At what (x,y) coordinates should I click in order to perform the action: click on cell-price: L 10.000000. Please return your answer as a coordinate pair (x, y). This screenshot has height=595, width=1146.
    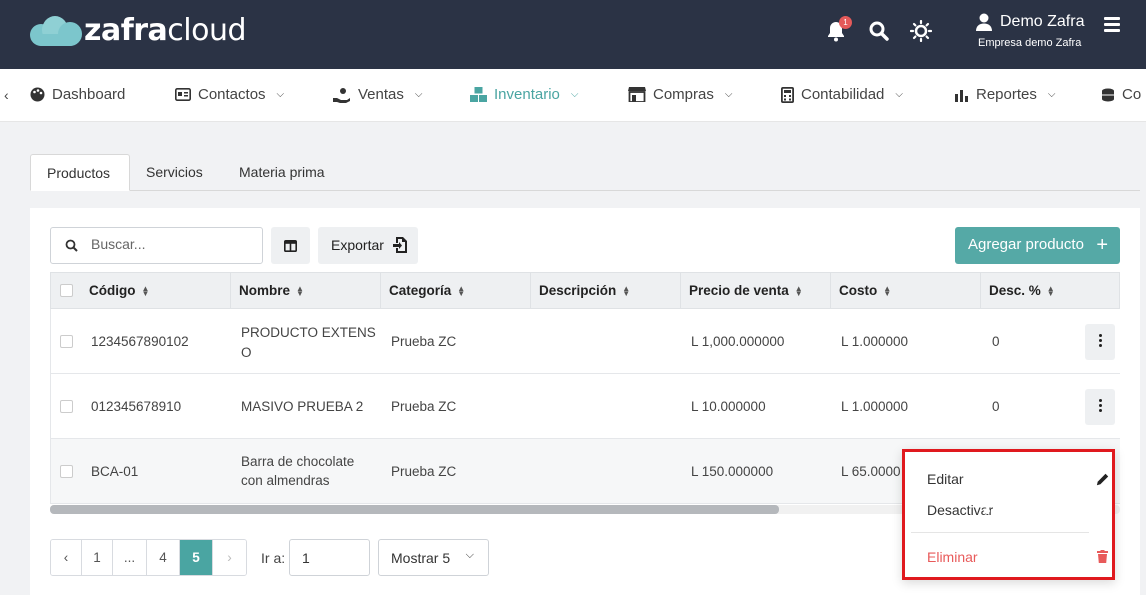
    Looking at the image, I should click on (728, 406).